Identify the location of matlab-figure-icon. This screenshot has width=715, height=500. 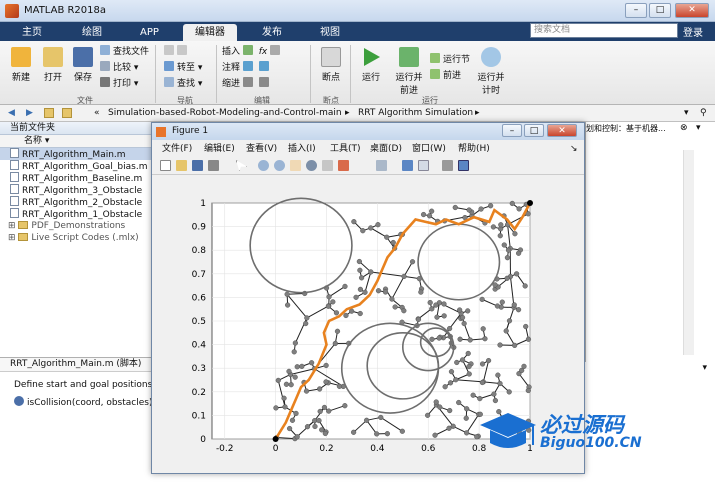
(161, 132).